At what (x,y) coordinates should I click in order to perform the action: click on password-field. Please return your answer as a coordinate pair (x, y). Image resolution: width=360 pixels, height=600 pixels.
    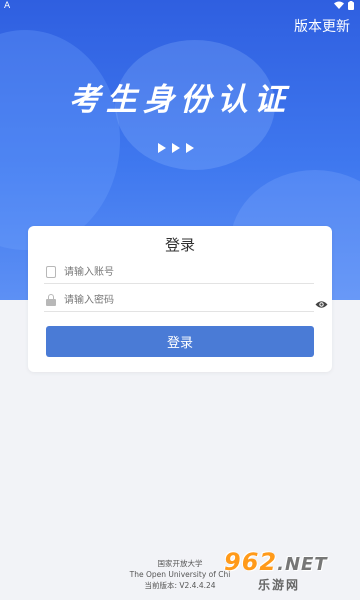
    Looking at the image, I should click on (186, 301).